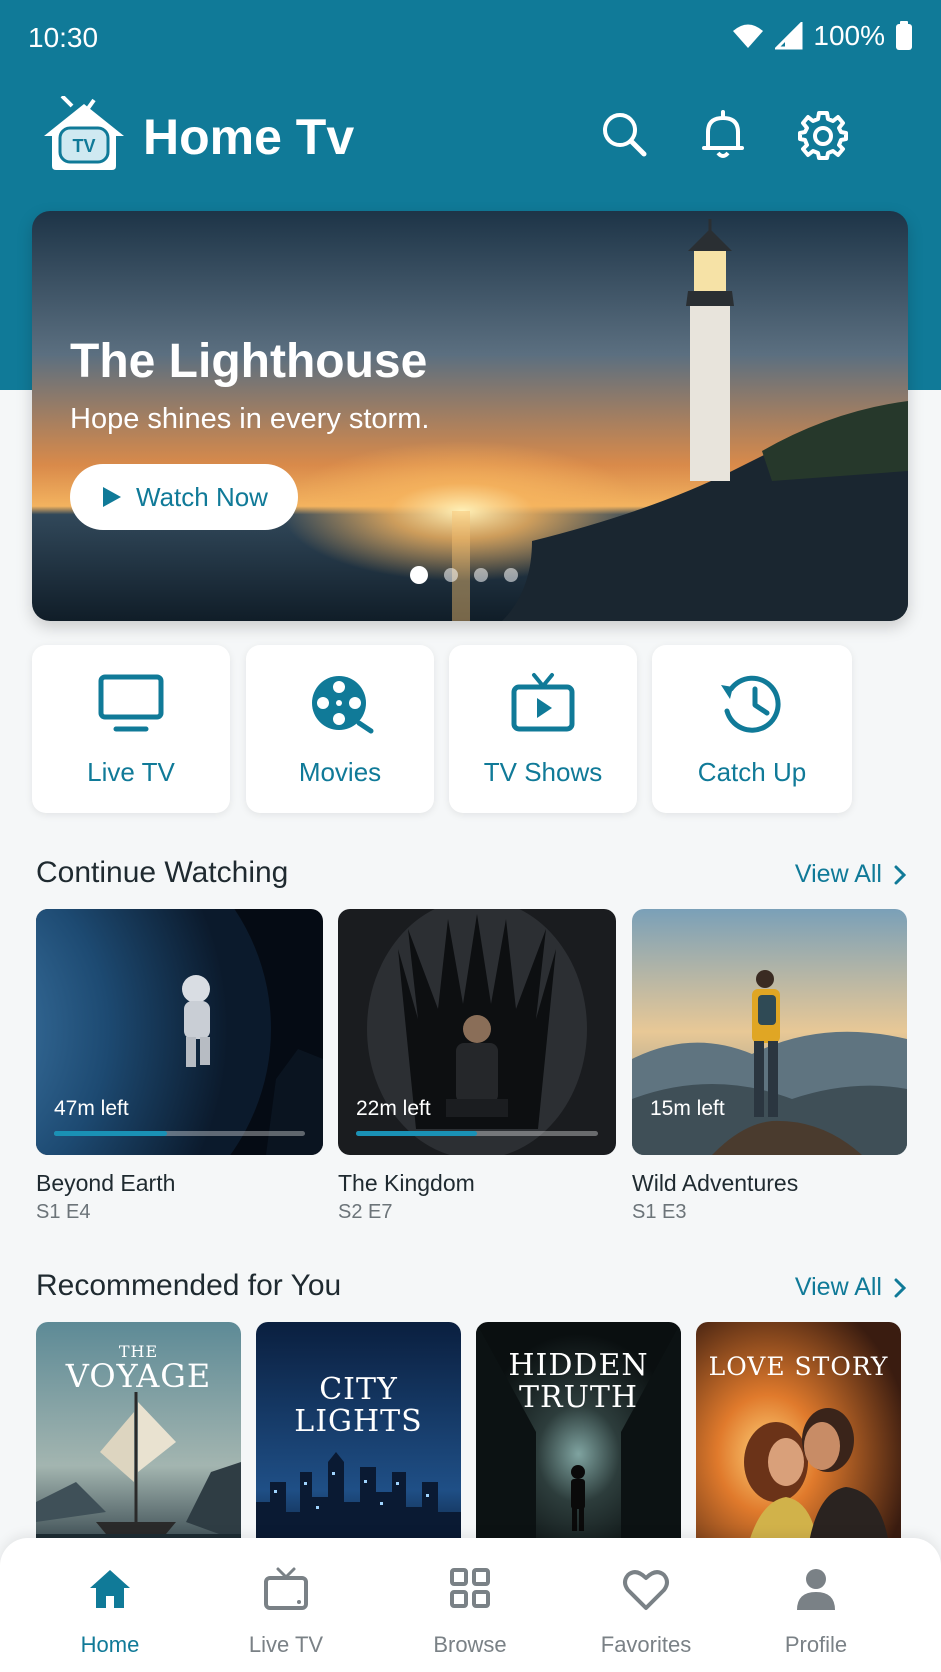  I want to click on nav-profile: Profile, so click(816, 1616).